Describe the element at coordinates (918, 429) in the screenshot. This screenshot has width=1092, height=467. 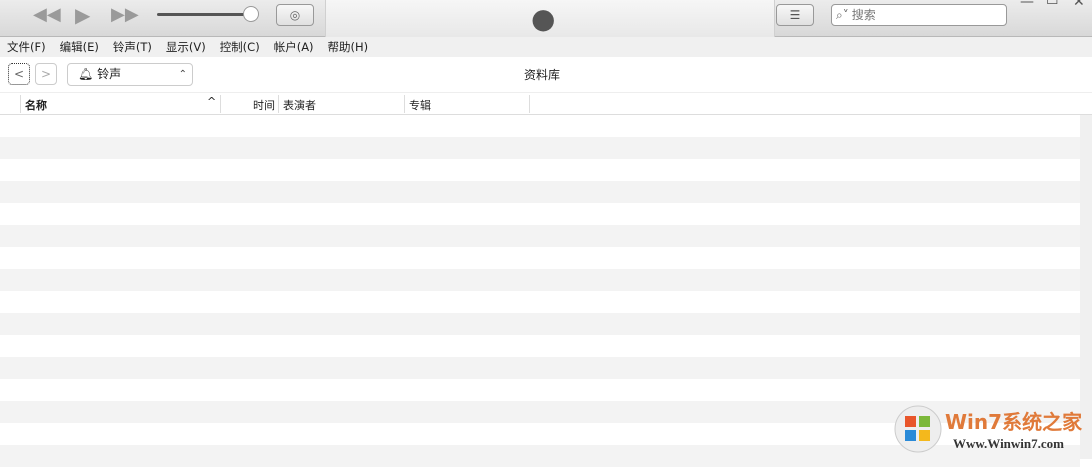
I see `windows-logo-icon` at that location.